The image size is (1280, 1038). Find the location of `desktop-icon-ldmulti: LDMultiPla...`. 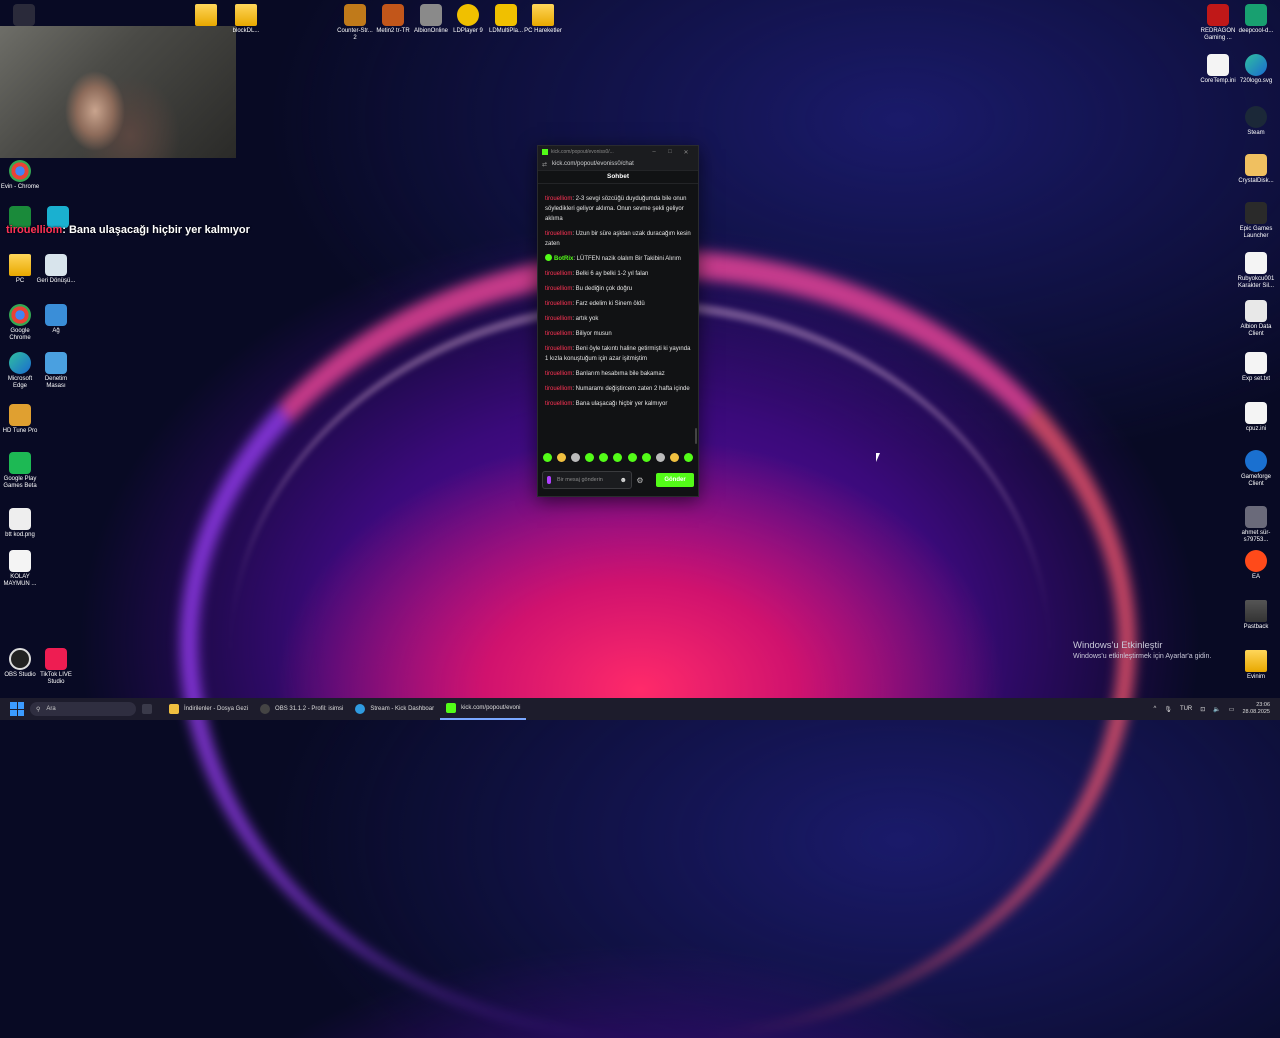

desktop-icon-ldmulti: LDMultiPla... is located at coordinates (506, 19).